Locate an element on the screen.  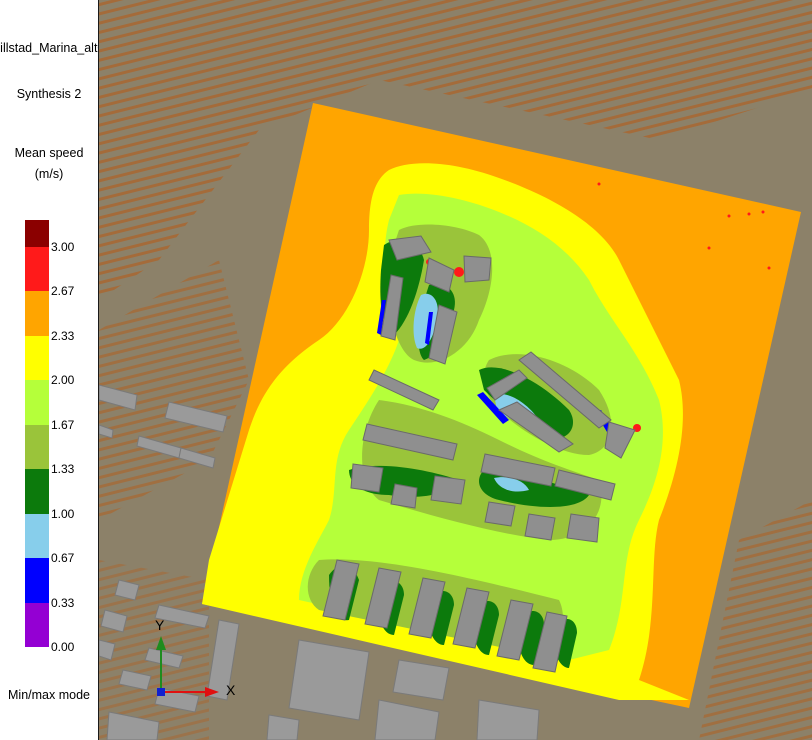
synthesis-label: Synthesis 2 is located at coordinates (49, 94).